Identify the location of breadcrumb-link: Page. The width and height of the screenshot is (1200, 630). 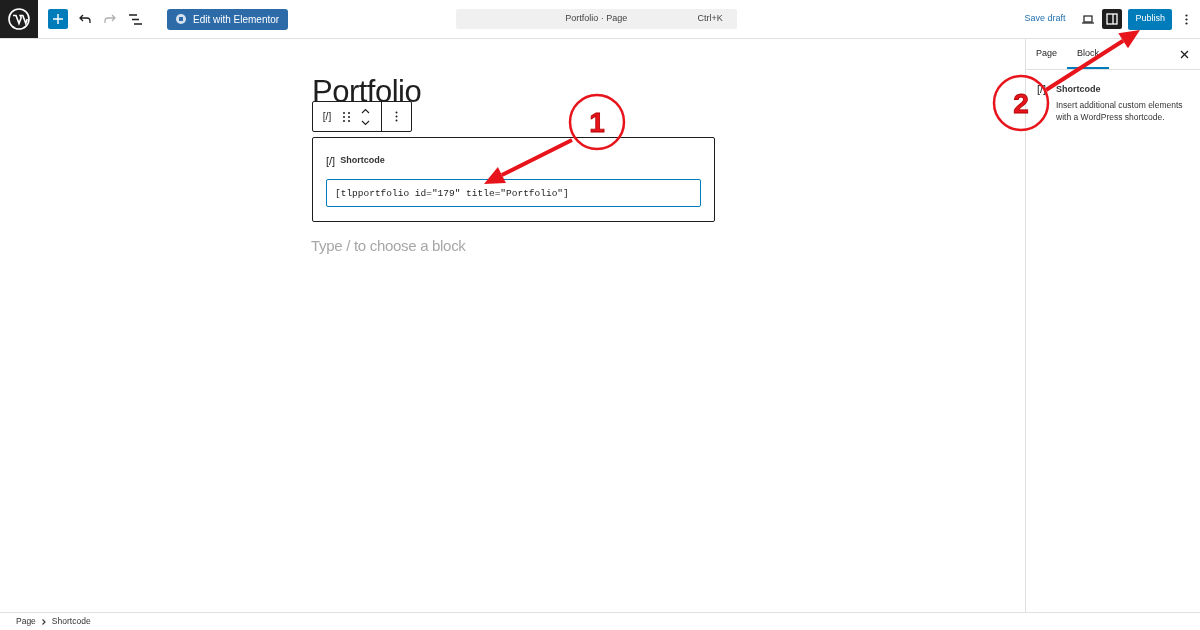
(26, 621).